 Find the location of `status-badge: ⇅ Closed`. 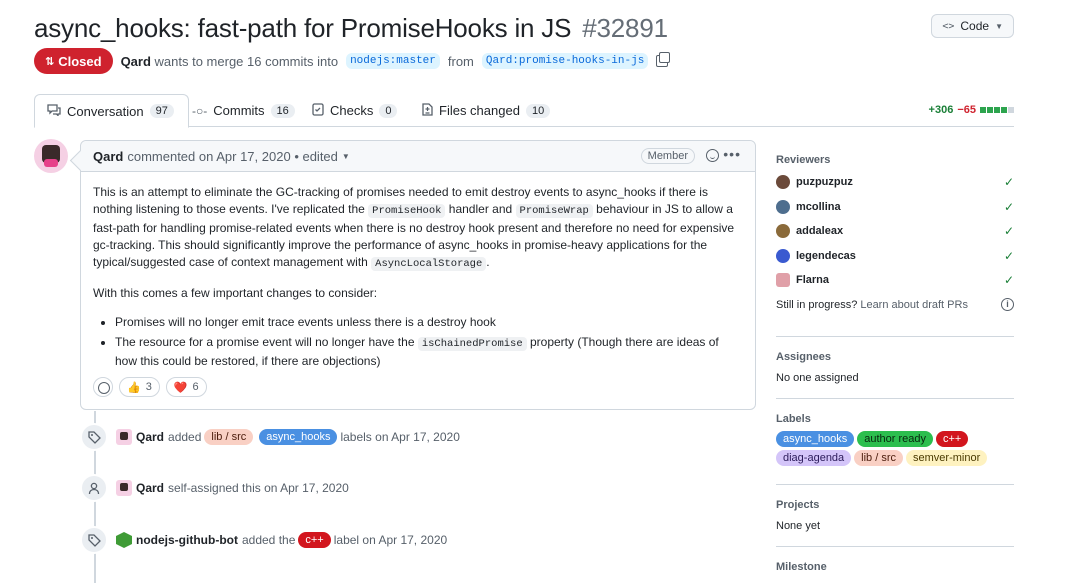

status-badge: ⇅ Closed is located at coordinates (73, 61).